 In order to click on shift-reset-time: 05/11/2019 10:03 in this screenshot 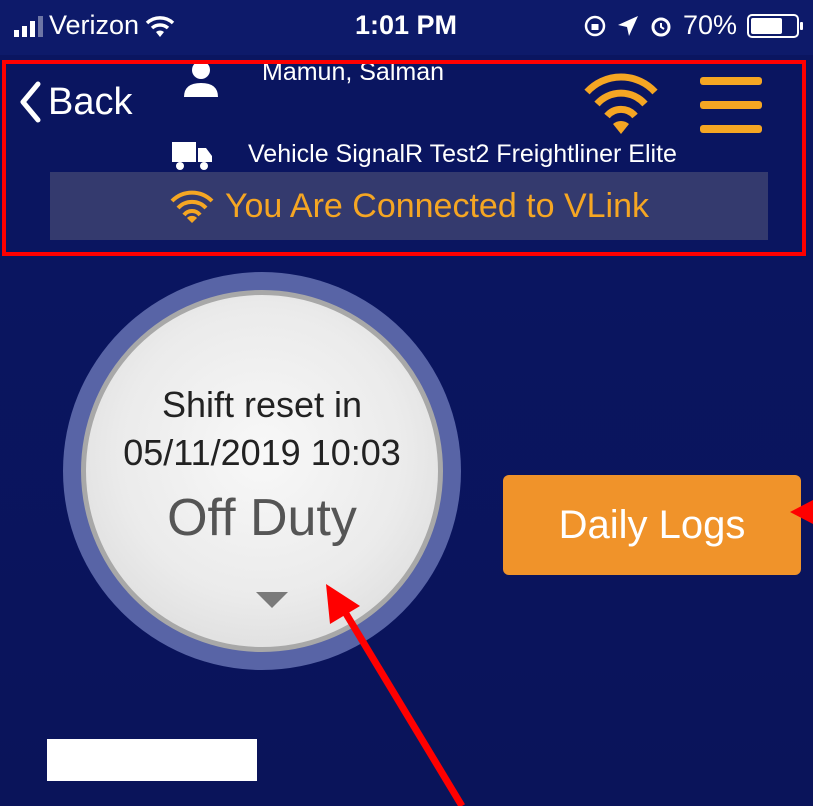, I will do `click(262, 452)`.